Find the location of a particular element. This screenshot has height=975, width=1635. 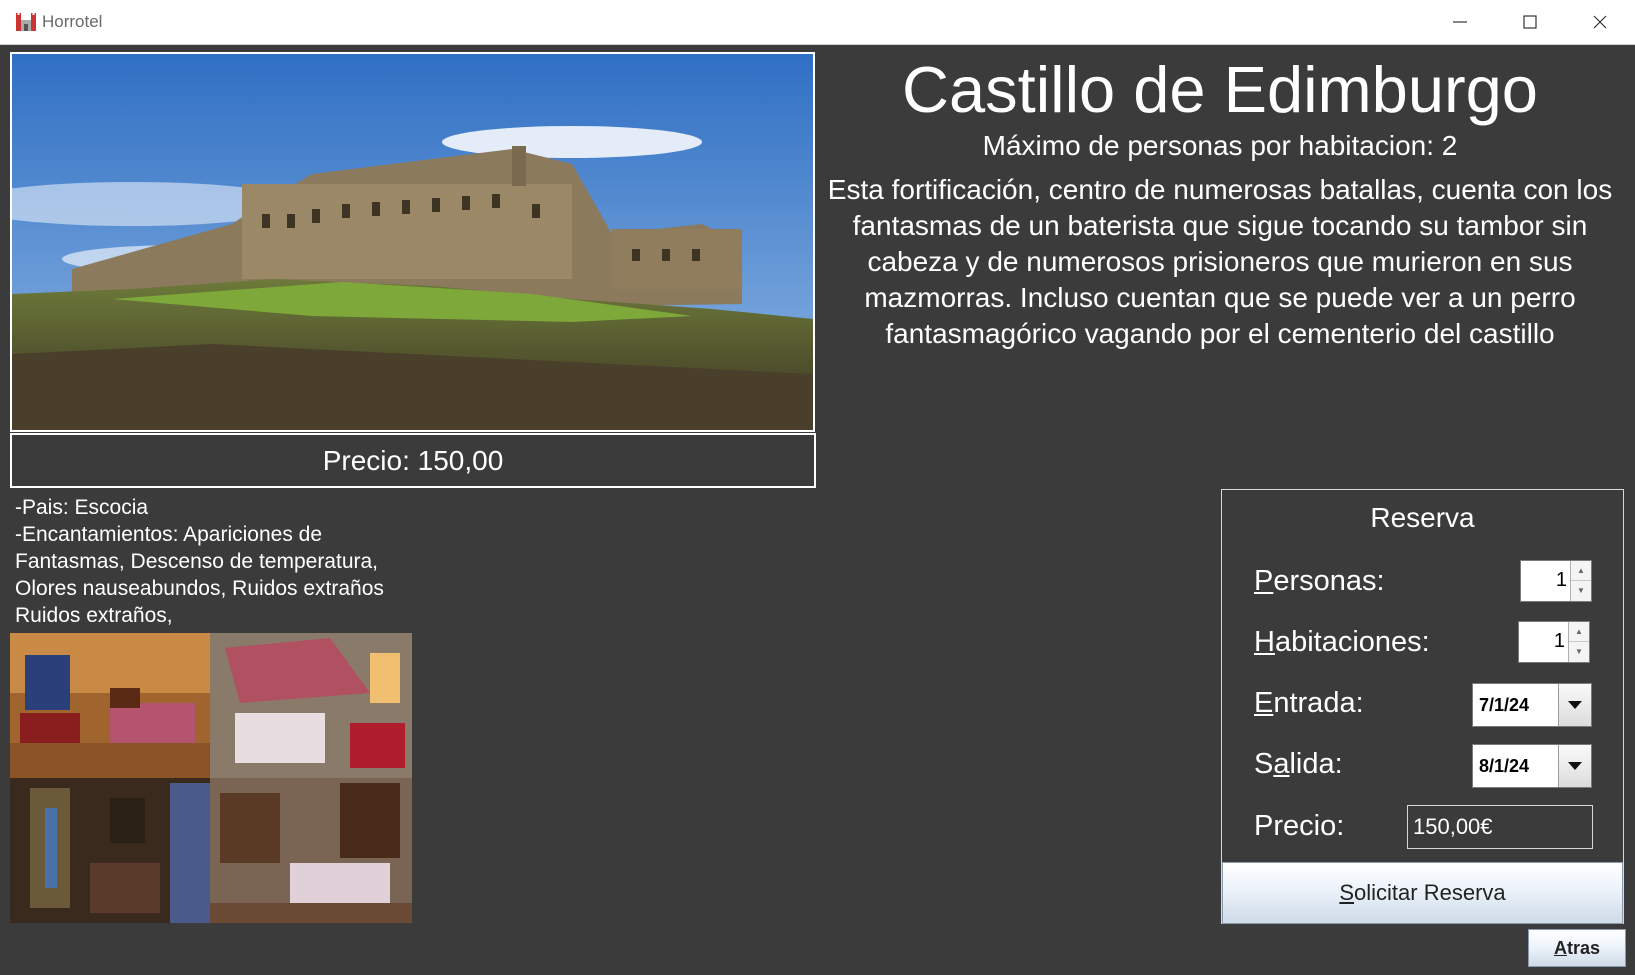

entrada-date-combo: 7/1/24 is located at coordinates (1532, 705).